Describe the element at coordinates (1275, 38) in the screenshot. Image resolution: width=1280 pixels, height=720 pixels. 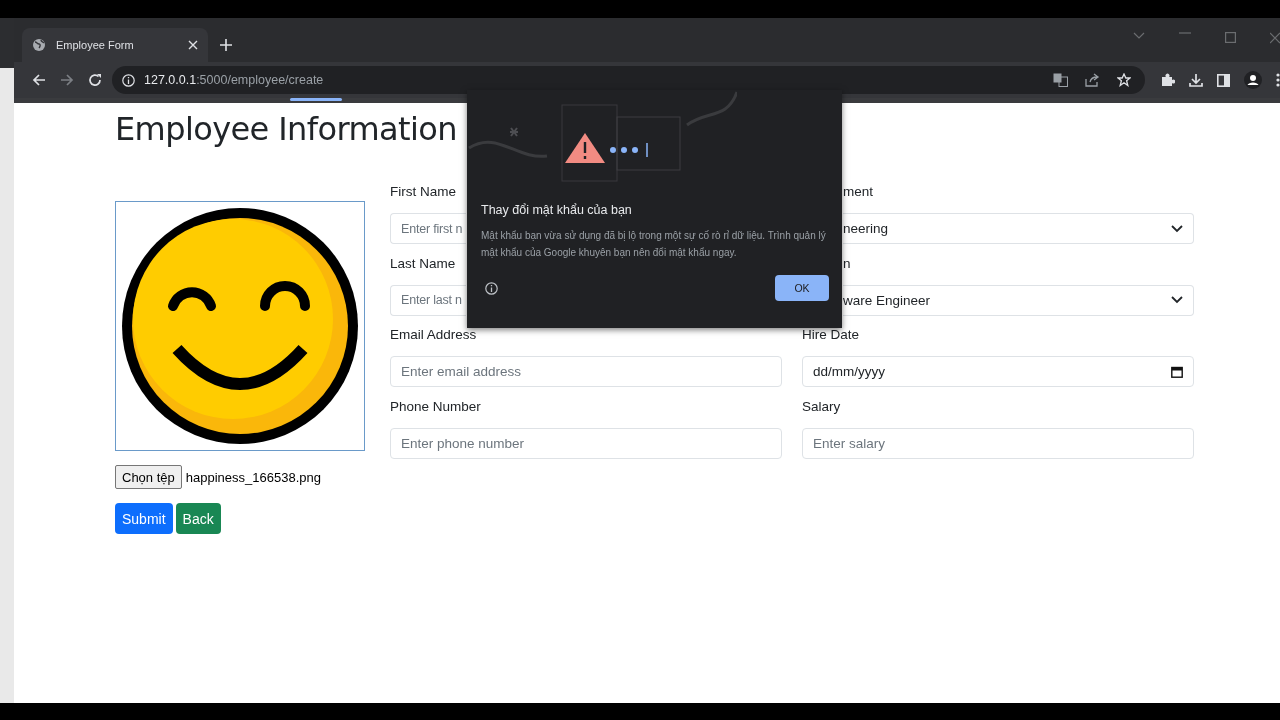
I see `close-window-icon` at that location.